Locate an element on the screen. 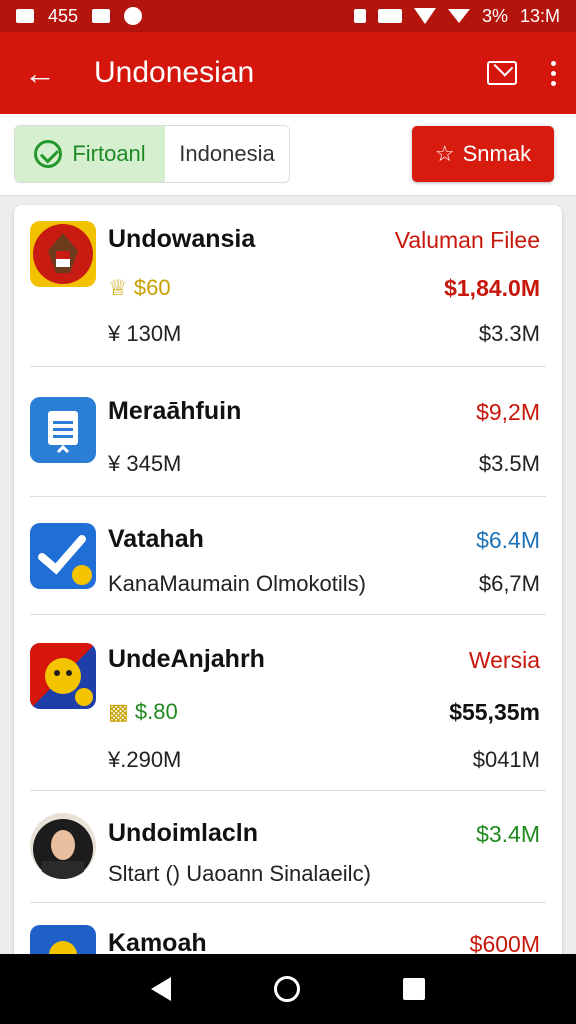 The height and width of the screenshot is (1024, 576). item-right-bottom: $6,7M is located at coordinates (509, 583).